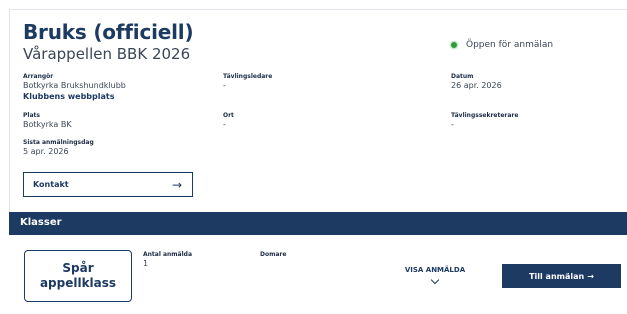  I want to click on organizer-value: Botkyrka Brukshundklubb, so click(74, 85).